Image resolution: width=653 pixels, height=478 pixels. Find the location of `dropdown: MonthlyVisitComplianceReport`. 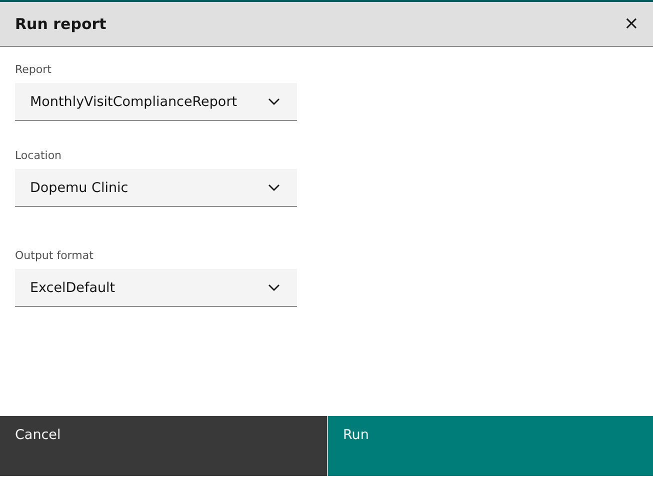

dropdown: MonthlyVisitComplianceReport is located at coordinates (156, 102).